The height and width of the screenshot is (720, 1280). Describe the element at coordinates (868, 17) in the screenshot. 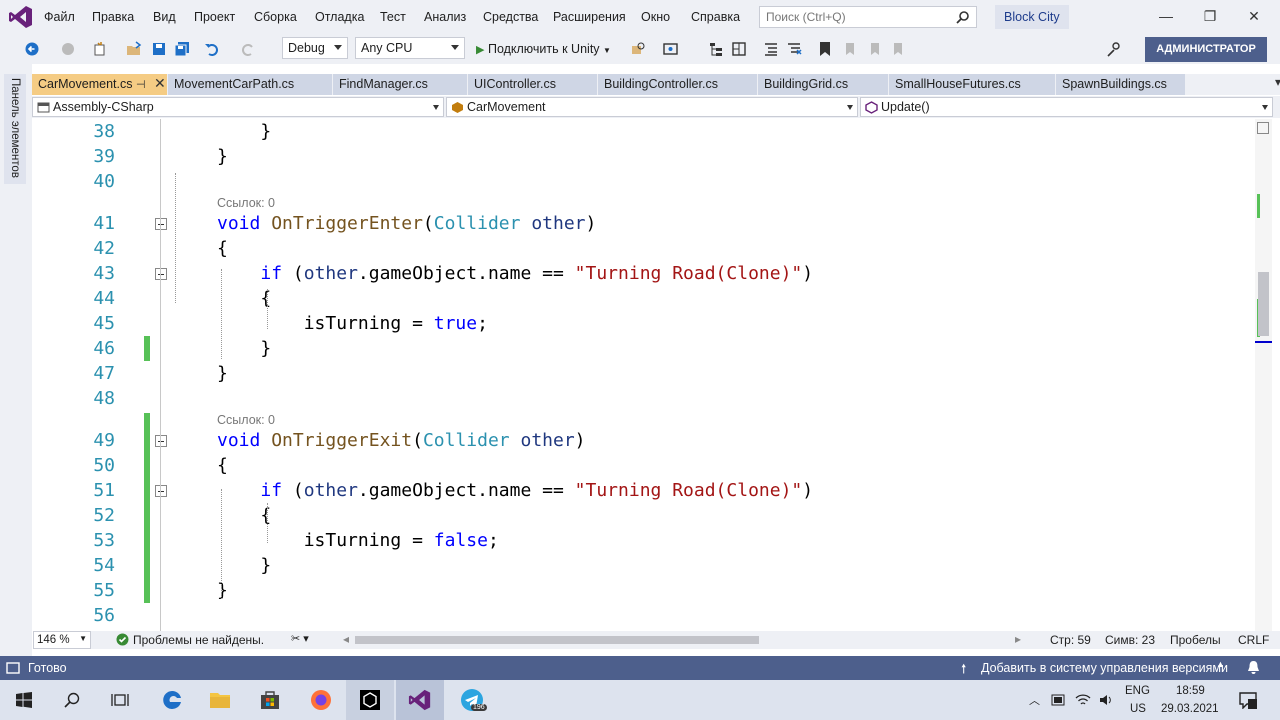

I see `search-input: Поиск (Ctrl+Q)` at that location.